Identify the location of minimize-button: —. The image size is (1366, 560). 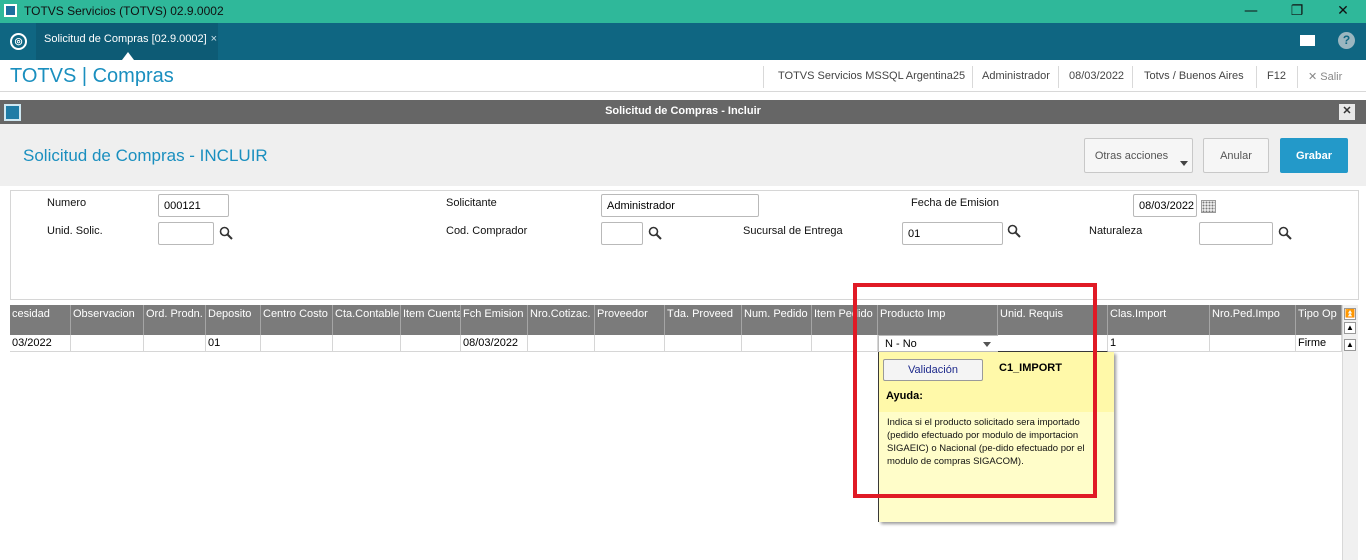
(1251, 11).